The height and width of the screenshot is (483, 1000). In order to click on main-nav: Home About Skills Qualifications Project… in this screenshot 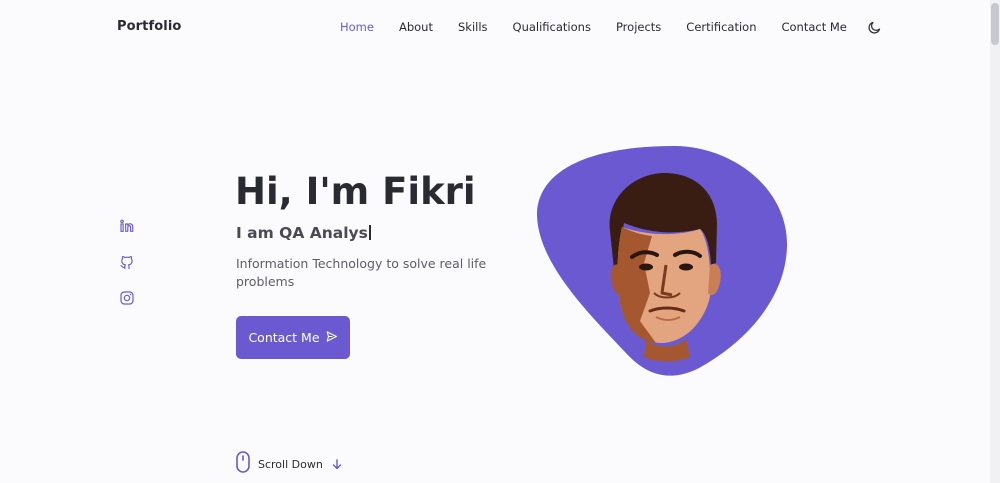, I will do `click(612, 27)`.